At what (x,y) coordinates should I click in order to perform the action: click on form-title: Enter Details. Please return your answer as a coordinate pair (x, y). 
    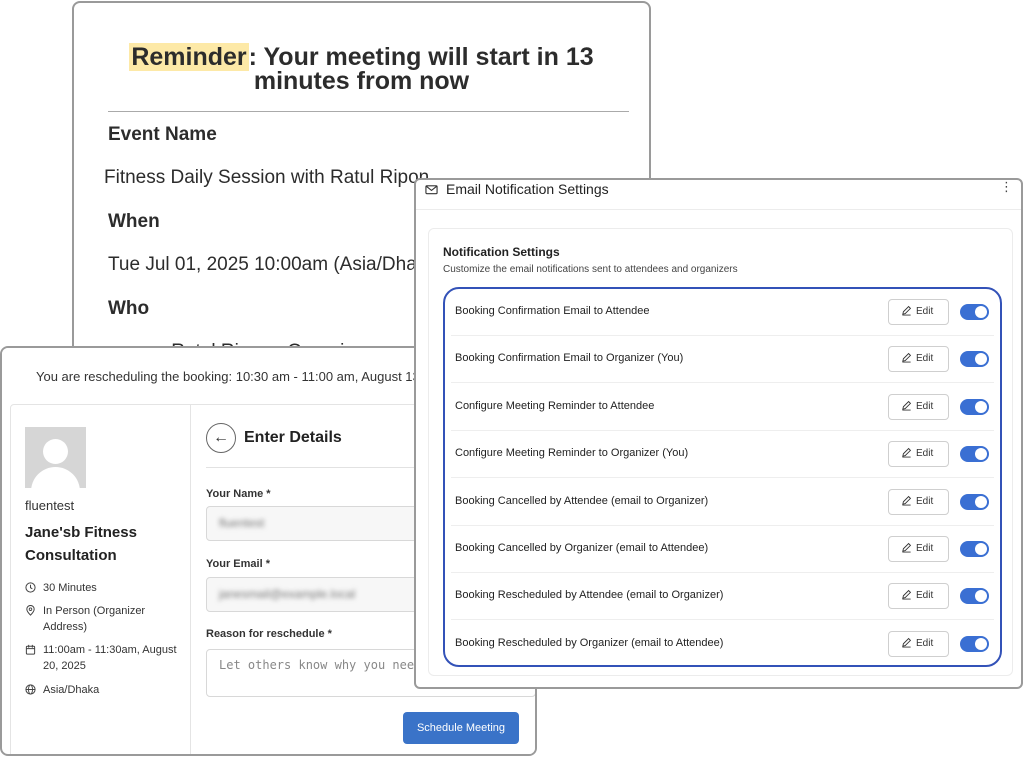
    Looking at the image, I should click on (293, 437).